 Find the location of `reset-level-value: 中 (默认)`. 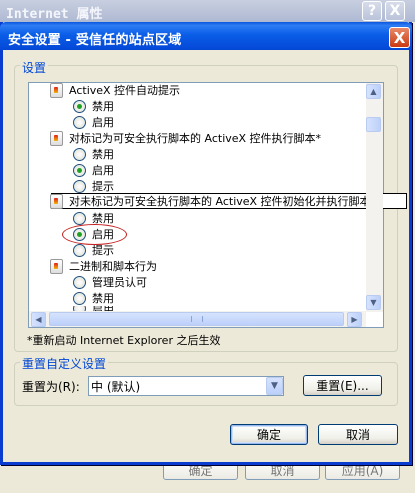

reset-level-value: 中 (默认) is located at coordinates (116, 386).